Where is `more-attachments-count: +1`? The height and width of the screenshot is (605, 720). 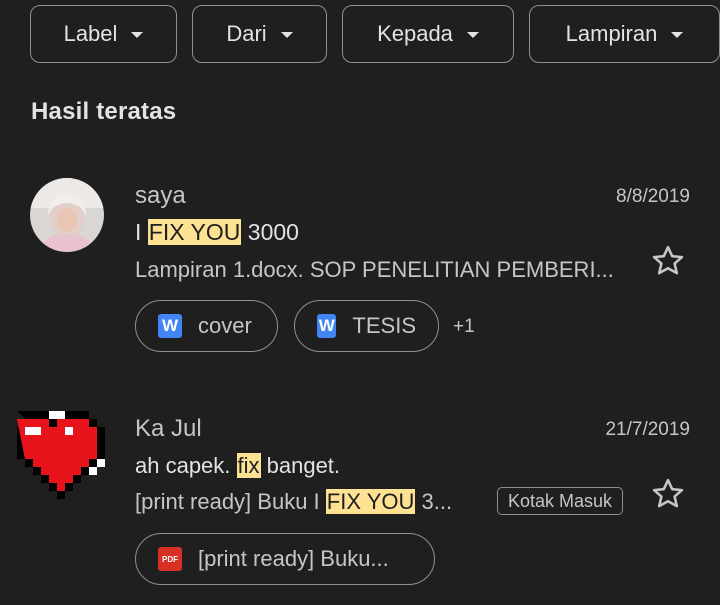
more-attachments-count: +1 is located at coordinates (464, 327).